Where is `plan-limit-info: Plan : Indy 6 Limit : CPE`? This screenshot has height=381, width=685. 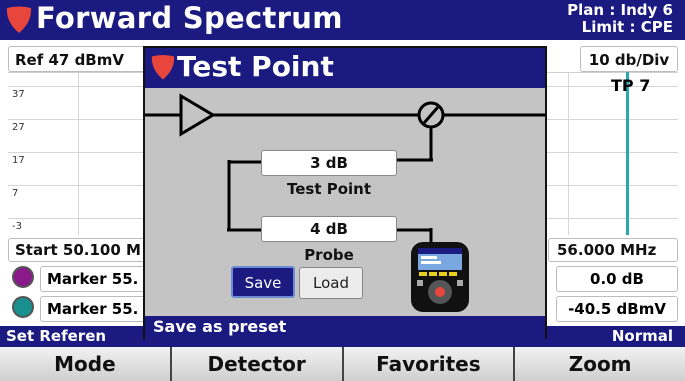
plan-limit-info: Plan : Indy 6 Limit : CPE is located at coordinates (620, 19).